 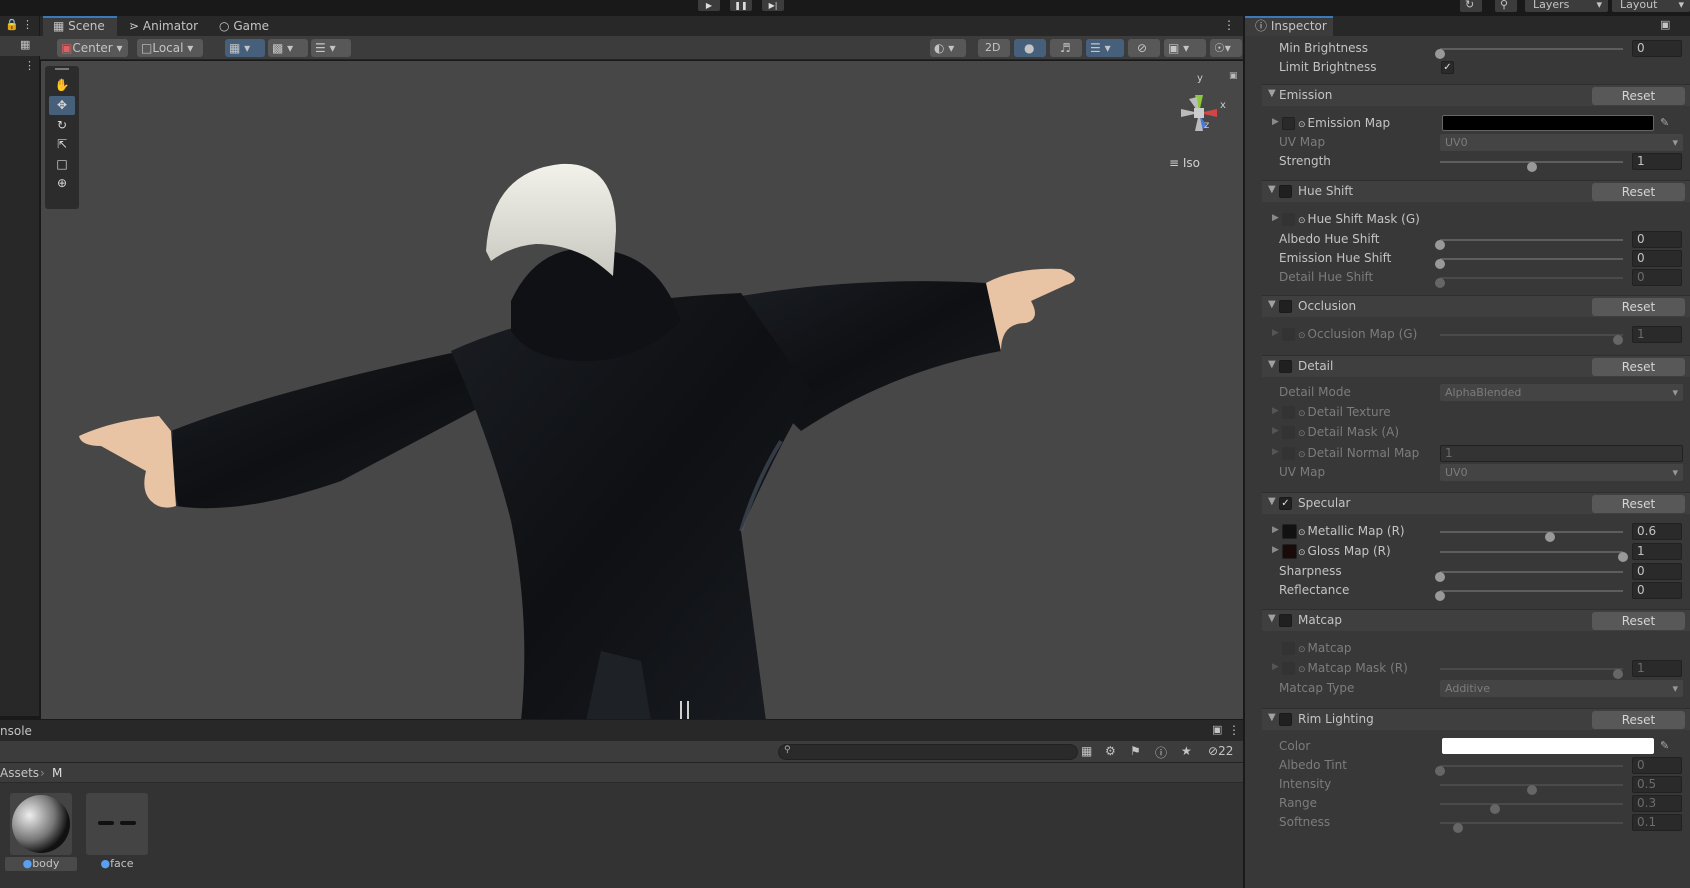 What do you see at coordinates (1566, 6) in the screenshot?
I see `layers-dropdown: Layers ▾` at bounding box center [1566, 6].